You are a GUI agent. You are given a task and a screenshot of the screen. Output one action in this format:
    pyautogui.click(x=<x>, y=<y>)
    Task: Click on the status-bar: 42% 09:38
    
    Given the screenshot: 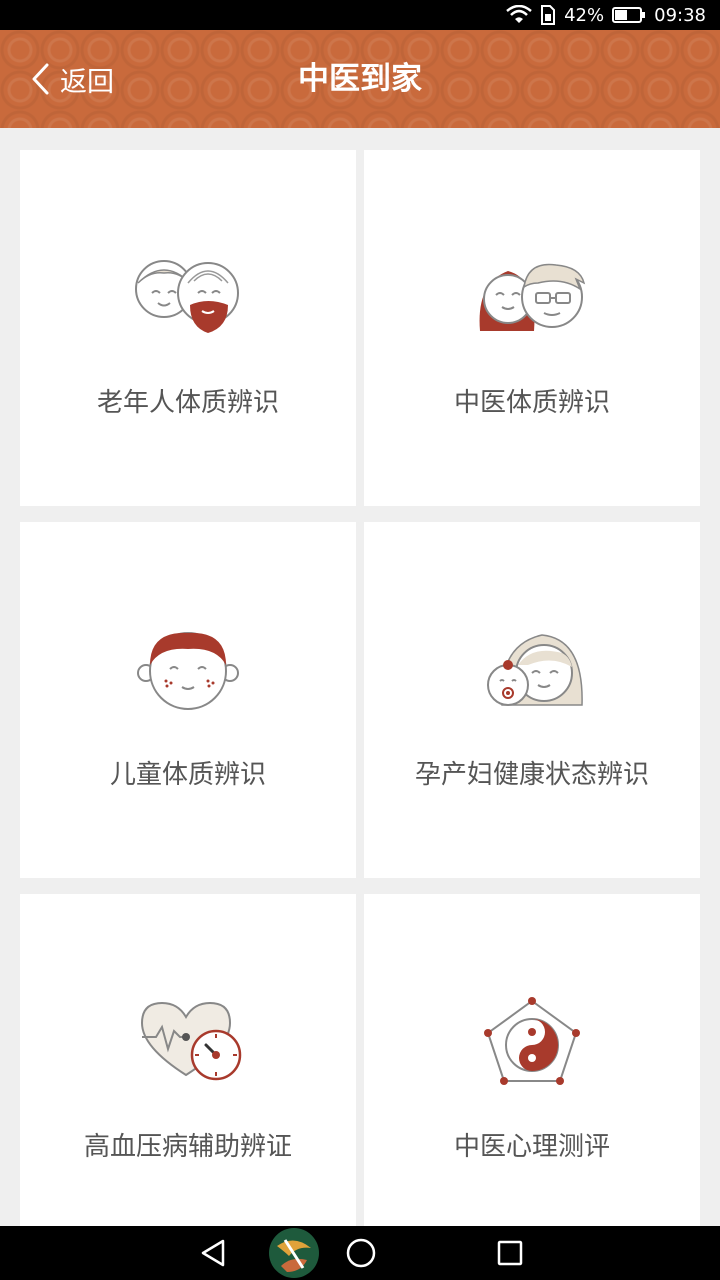 What is the action you would take?
    pyautogui.click(x=360, y=15)
    